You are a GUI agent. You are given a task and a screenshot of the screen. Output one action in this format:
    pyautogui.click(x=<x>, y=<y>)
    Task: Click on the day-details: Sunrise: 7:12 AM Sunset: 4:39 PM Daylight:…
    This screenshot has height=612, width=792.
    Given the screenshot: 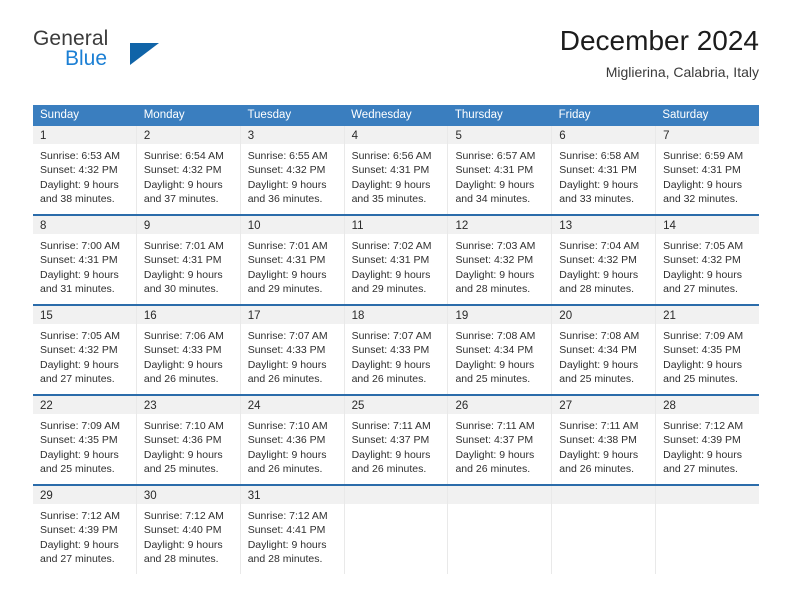 What is the action you would take?
    pyautogui.click(x=84, y=535)
    